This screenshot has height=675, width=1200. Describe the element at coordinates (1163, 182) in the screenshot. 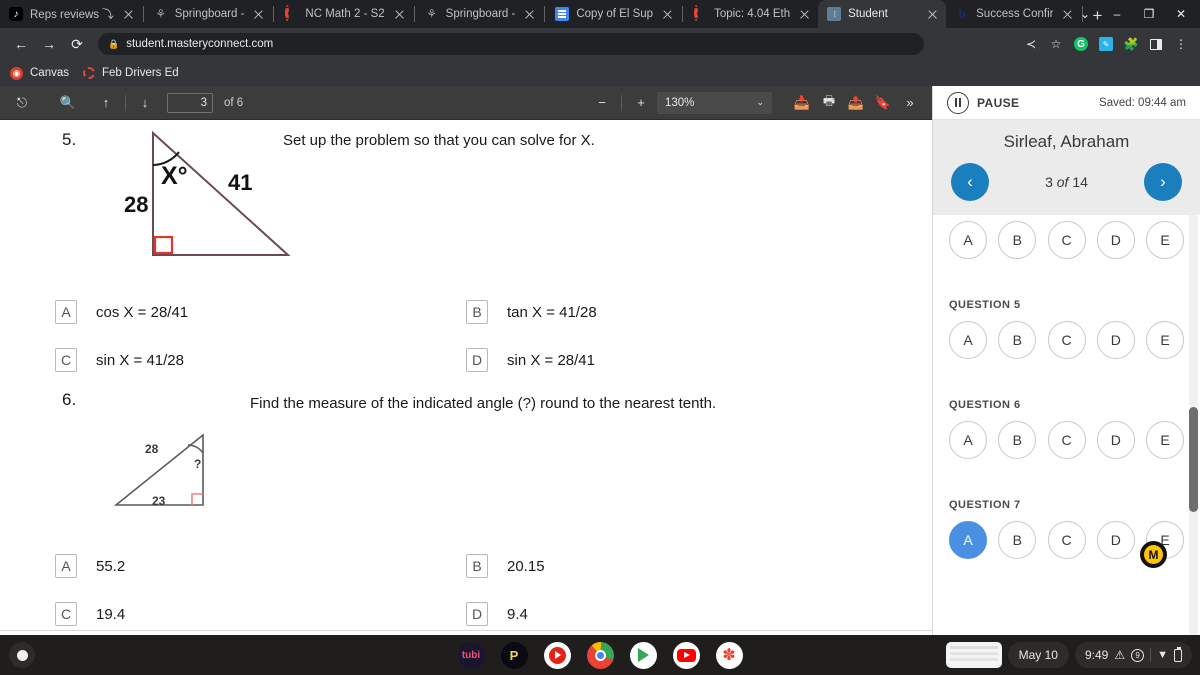

I see `next-question-button: ›` at that location.